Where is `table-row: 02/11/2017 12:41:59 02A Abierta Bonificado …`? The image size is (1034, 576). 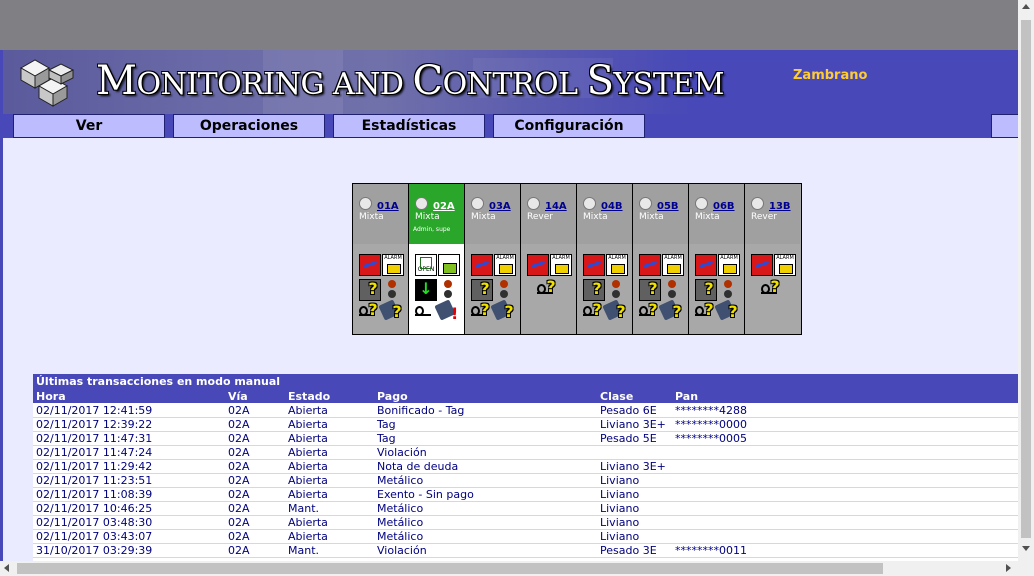
table-row: 02/11/2017 12:41:59 02A Abierta Bonificado … is located at coordinates (525, 411).